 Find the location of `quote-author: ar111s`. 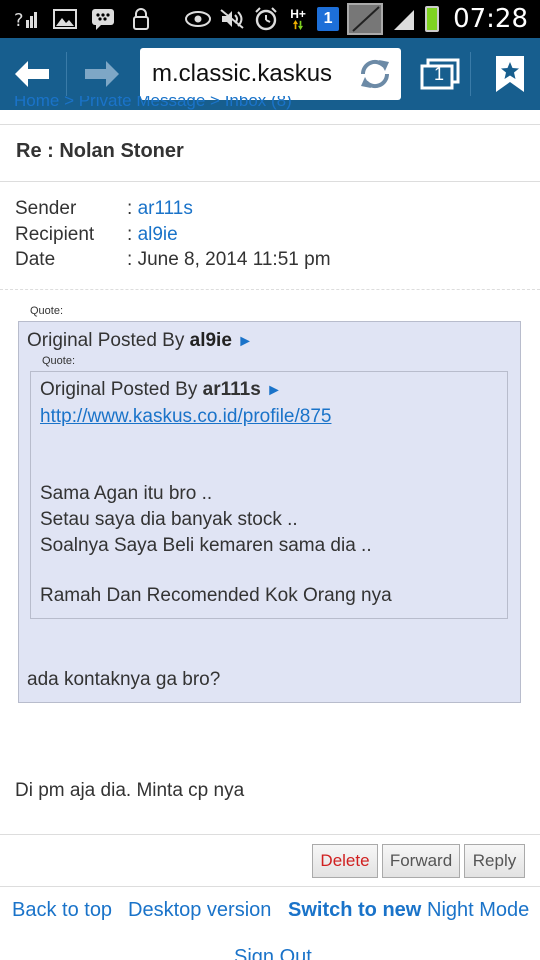

quote-author: ar111s is located at coordinates (231, 389).